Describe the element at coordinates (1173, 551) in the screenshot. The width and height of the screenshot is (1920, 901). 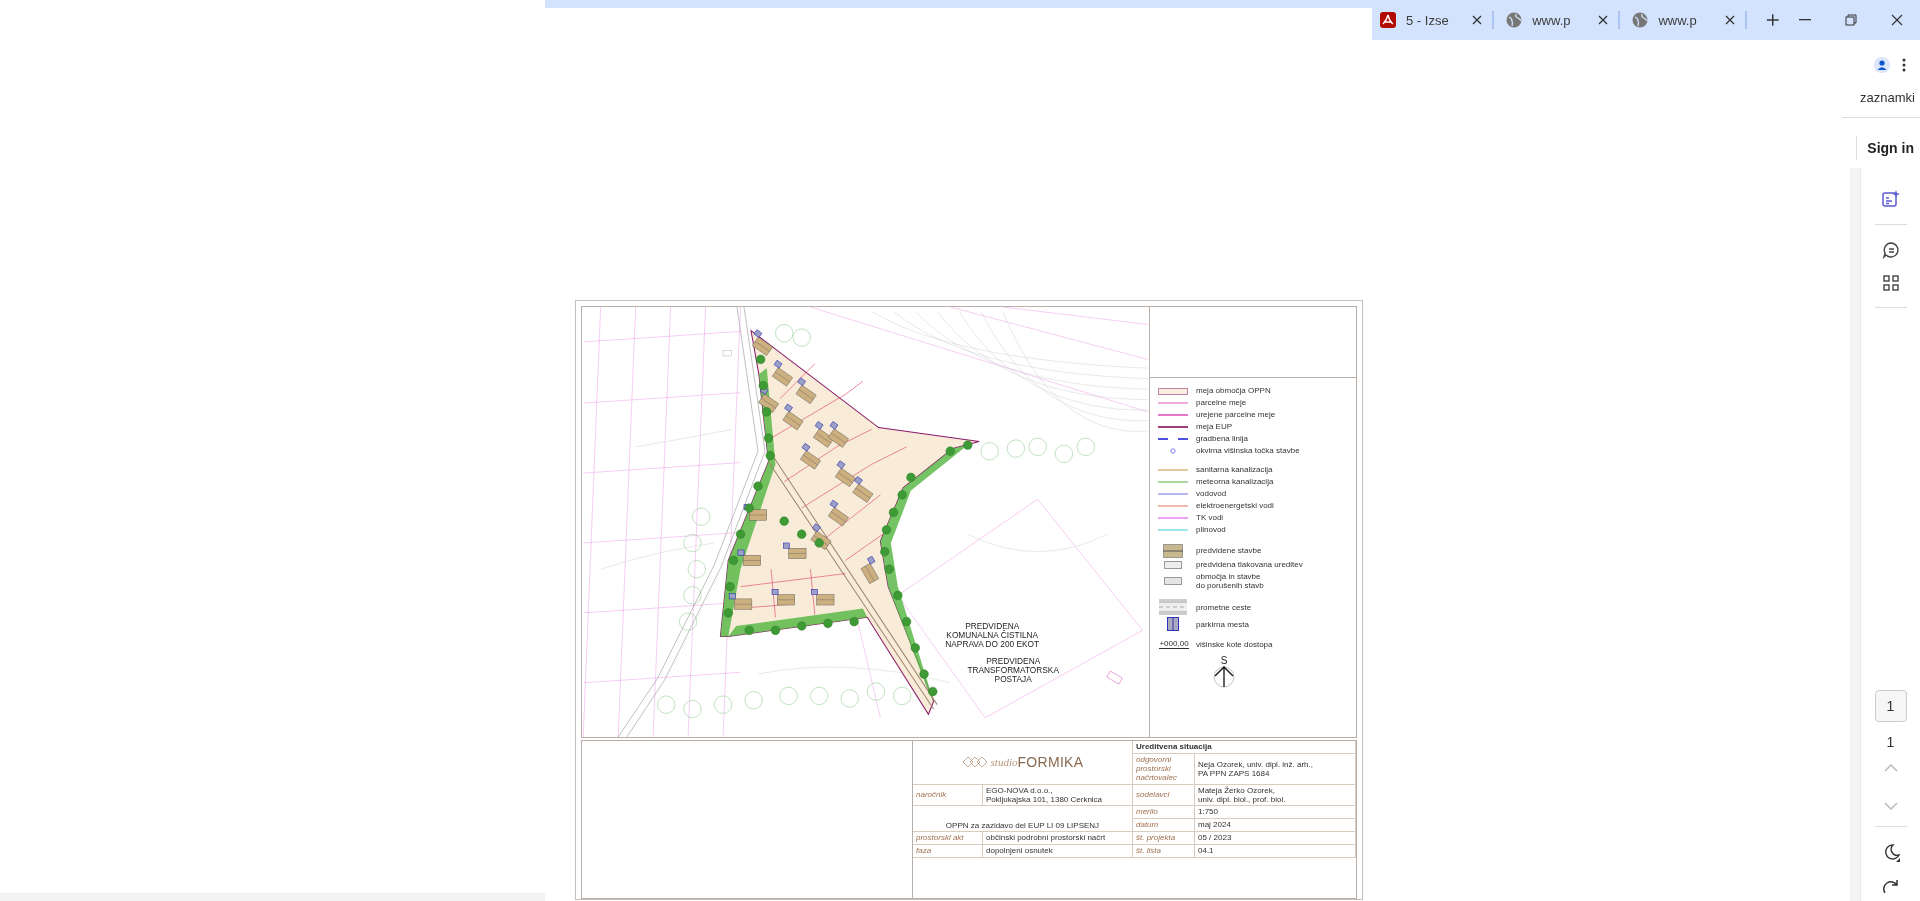
I see `building-swatch` at that location.